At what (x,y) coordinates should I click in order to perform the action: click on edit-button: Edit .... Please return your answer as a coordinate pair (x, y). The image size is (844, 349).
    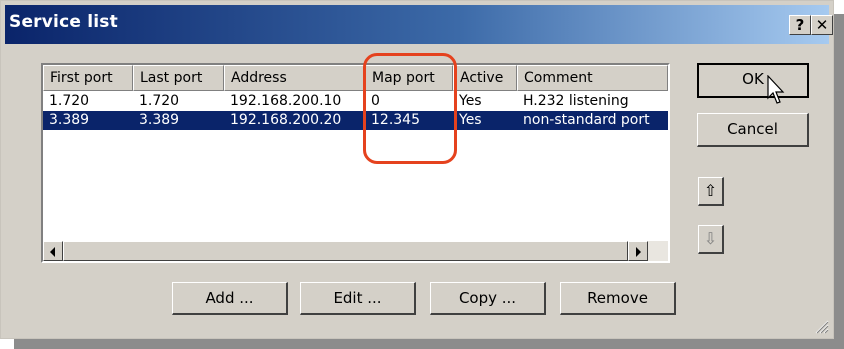
    Looking at the image, I should click on (358, 298).